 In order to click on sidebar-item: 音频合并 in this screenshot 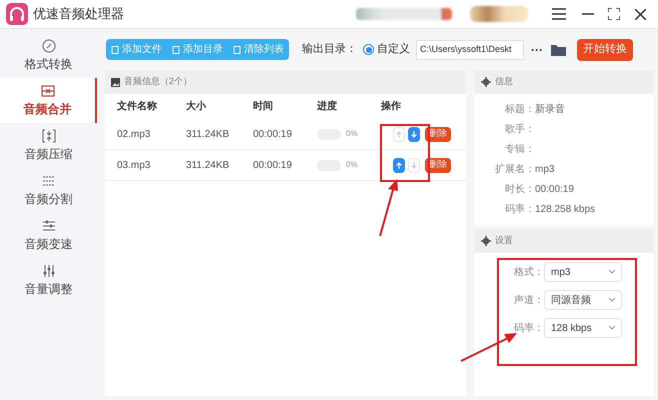, I will do `click(48, 100)`.